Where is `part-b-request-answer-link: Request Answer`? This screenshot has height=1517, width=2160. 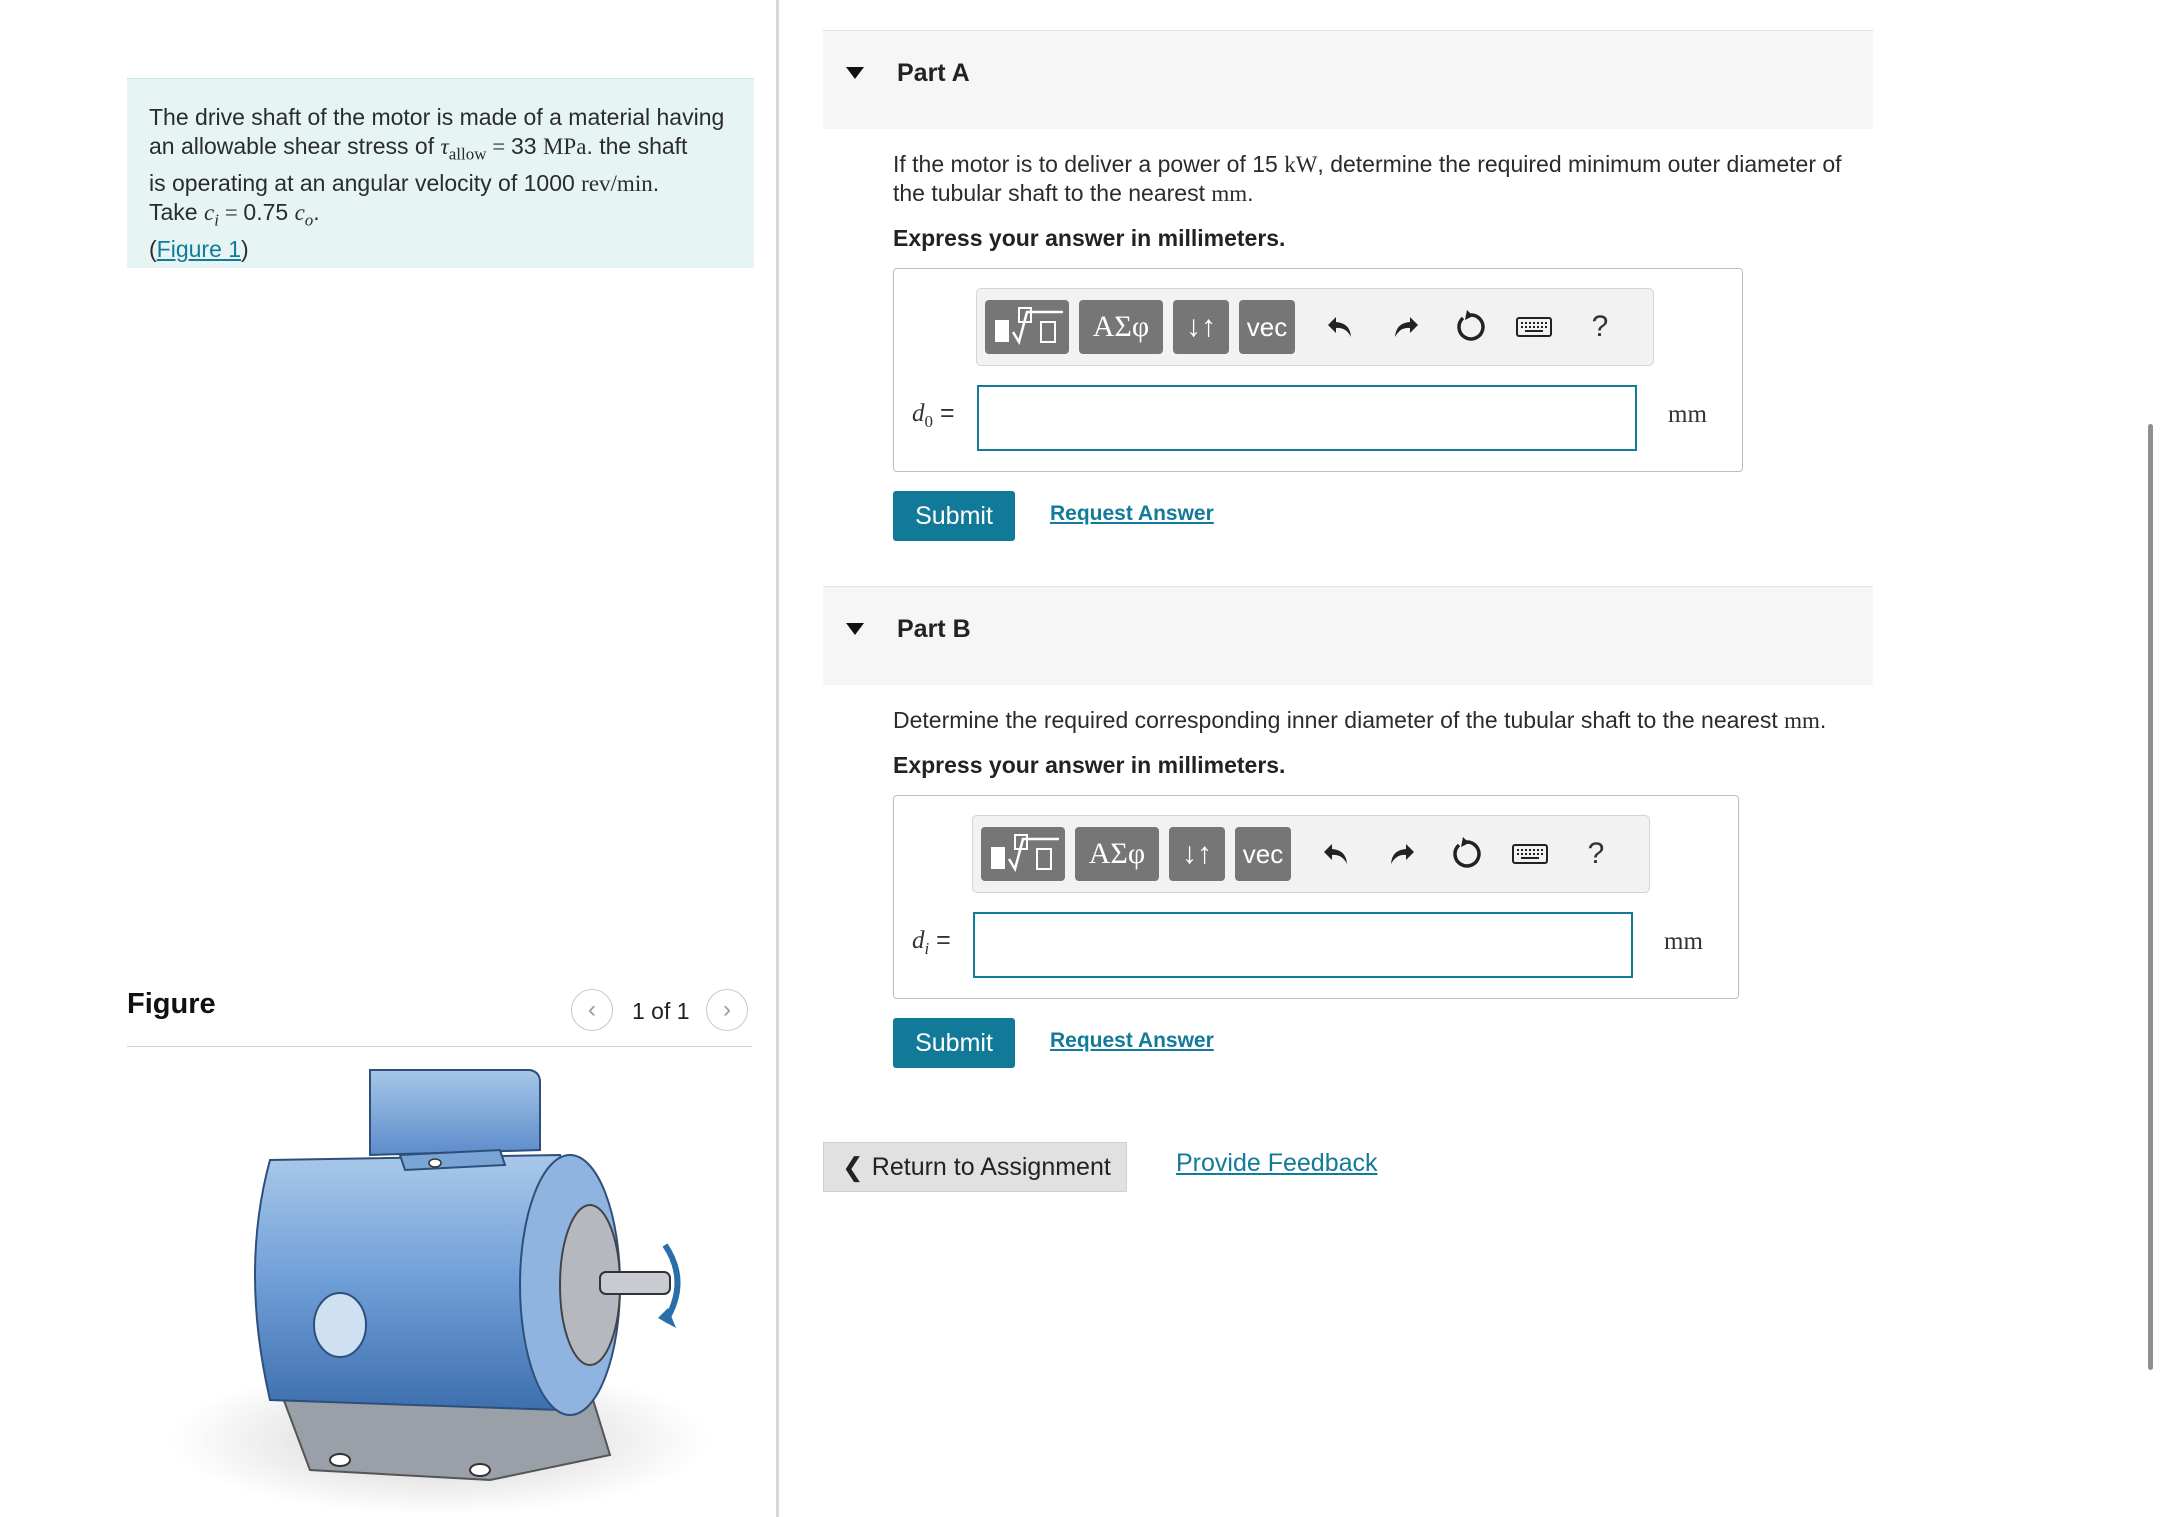 part-b-request-answer-link: Request Answer is located at coordinates (1132, 1041).